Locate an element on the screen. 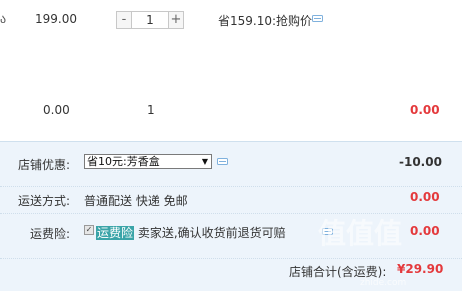  insurance-text: 运费险 卖家送,确认收货前退货可赔 is located at coordinates (191, 232).